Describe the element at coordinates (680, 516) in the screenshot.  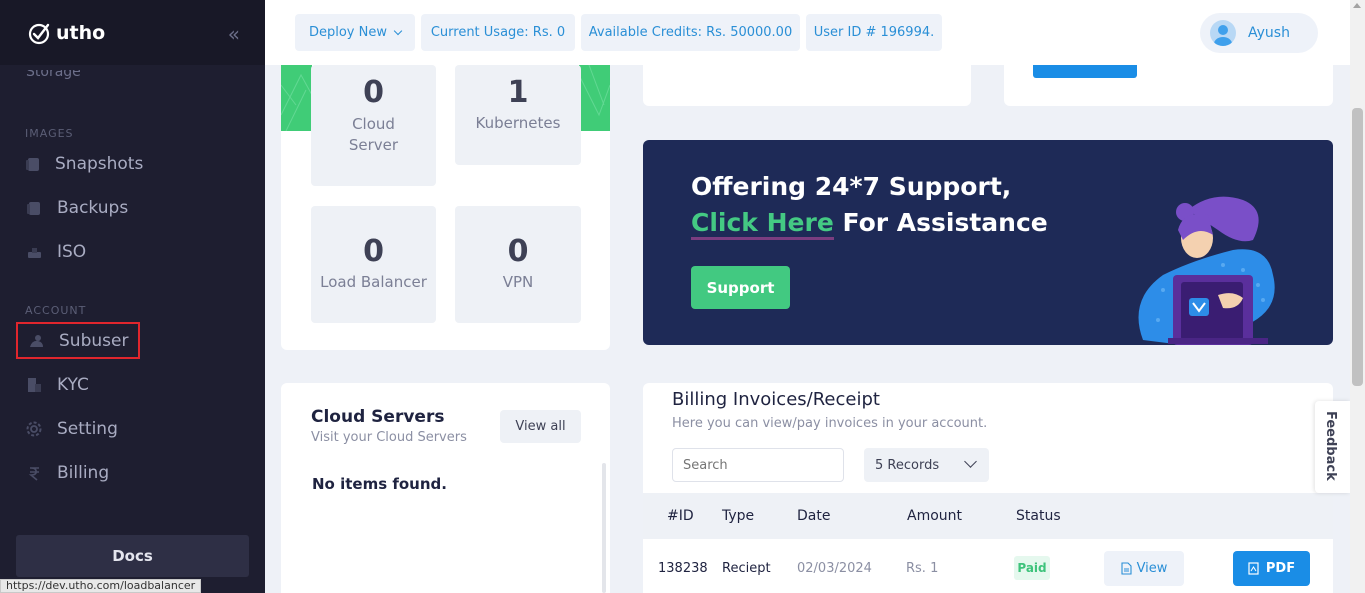
I see `column-header-id: #ID` at that location.